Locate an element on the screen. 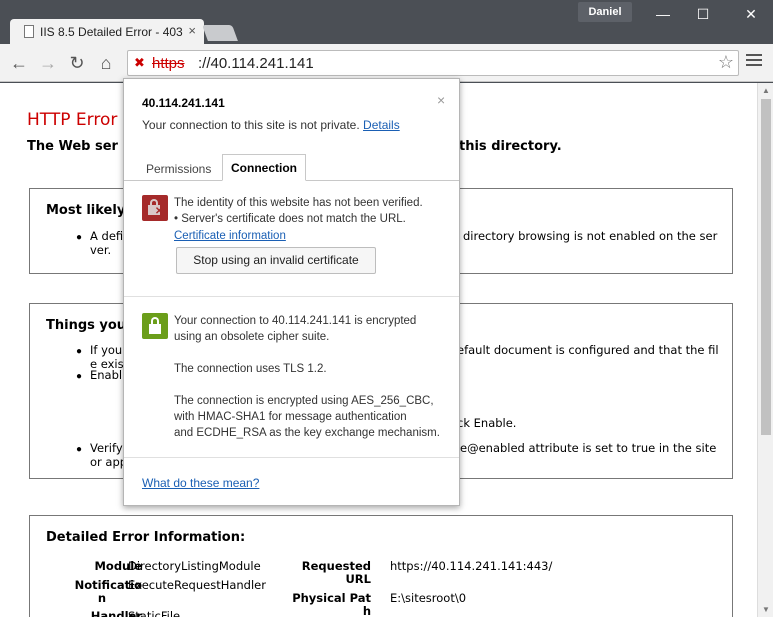 The height and width of the screenshot is (617, 773). requested-url-label: Requested is located at coordinates (336, 566).